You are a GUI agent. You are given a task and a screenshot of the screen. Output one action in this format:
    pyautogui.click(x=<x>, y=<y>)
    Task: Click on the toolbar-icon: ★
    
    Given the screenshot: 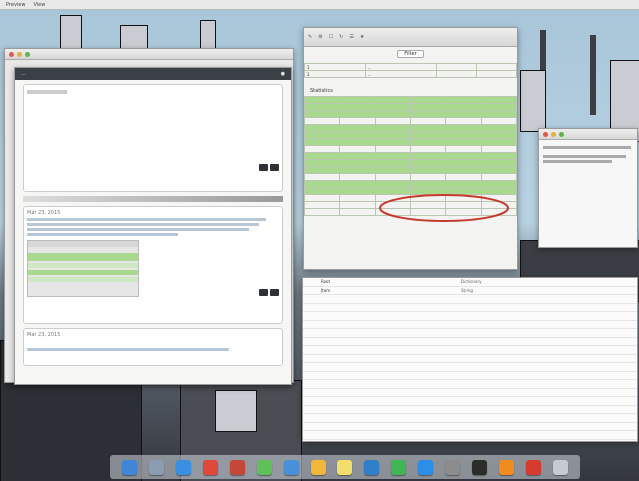 What is the action you would take?
    pyautogui.click(x=362, y=37)
    